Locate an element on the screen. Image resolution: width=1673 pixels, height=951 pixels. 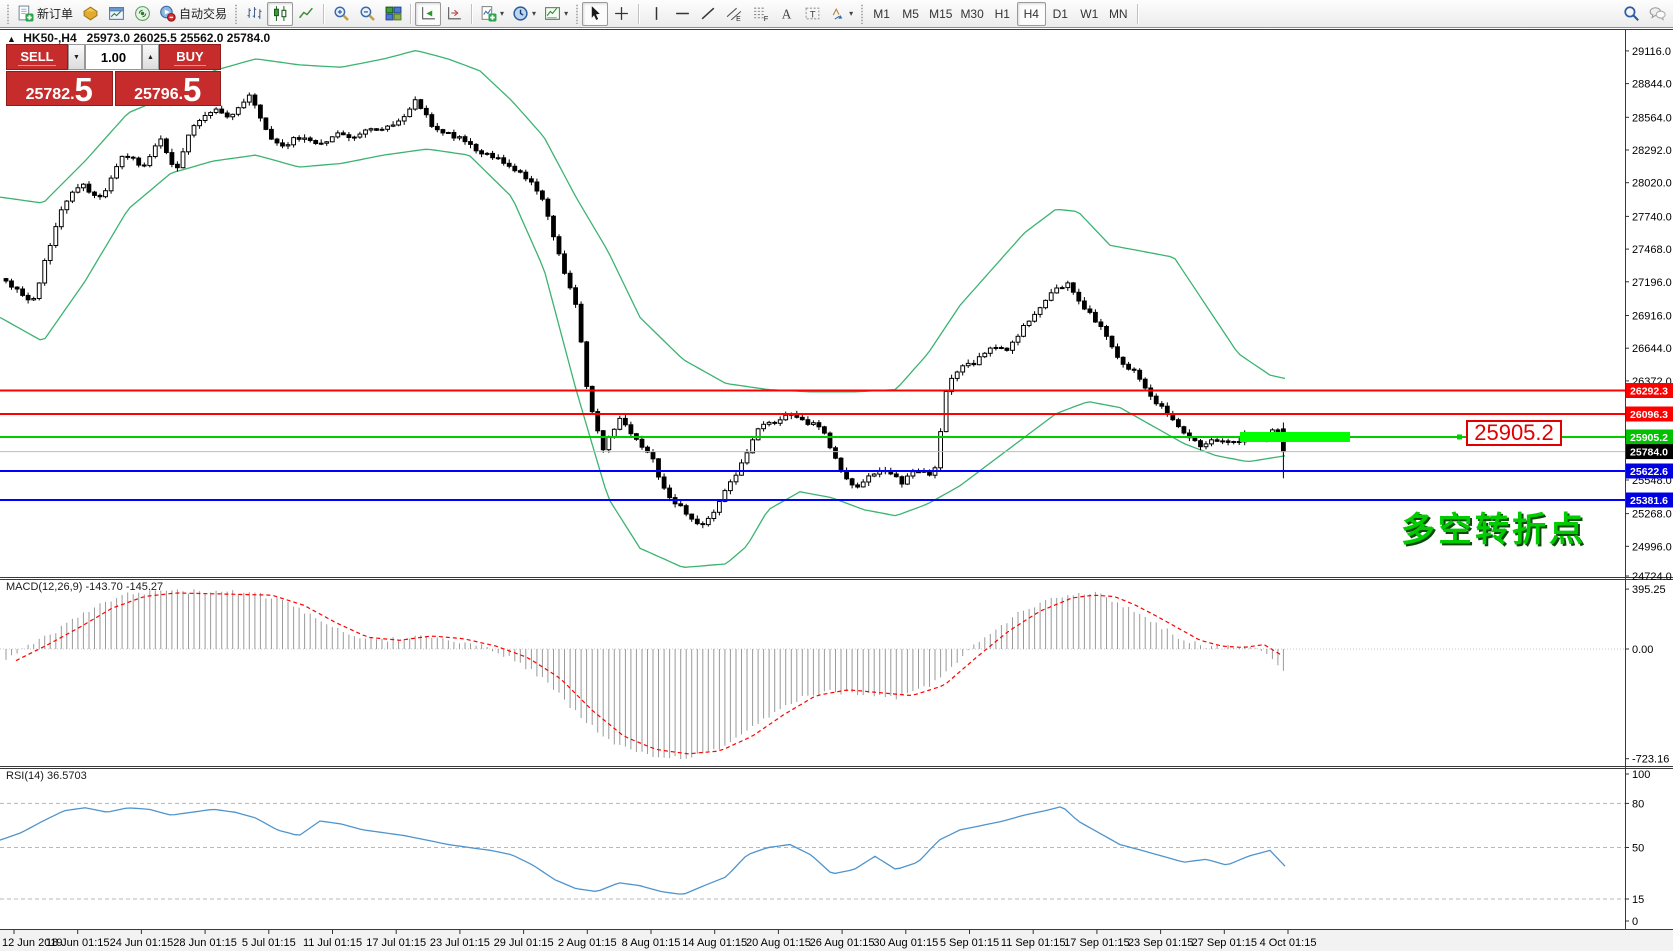
tile-windows-icon is located at coordinates (393, 13).